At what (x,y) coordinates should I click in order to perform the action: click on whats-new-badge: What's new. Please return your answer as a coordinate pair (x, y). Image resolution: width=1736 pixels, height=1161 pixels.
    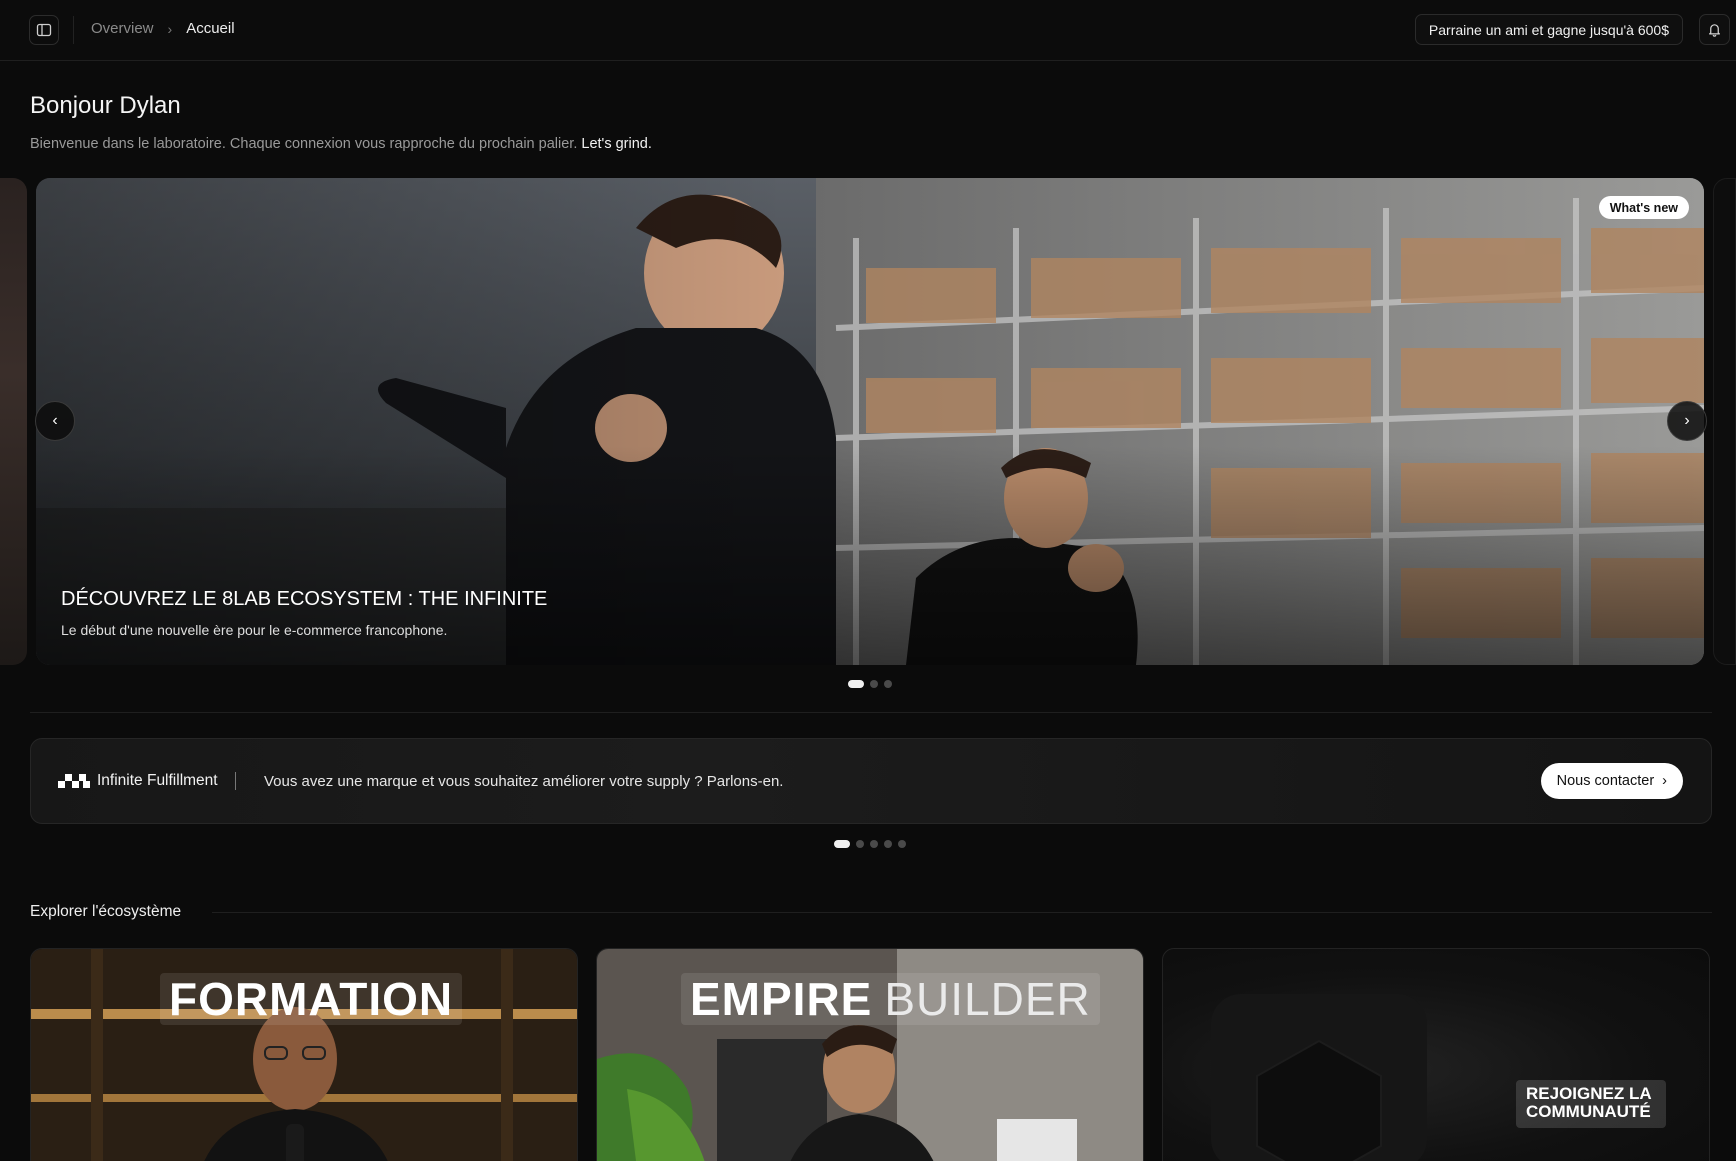
    Looking at the image, I should click on (1643, 207).